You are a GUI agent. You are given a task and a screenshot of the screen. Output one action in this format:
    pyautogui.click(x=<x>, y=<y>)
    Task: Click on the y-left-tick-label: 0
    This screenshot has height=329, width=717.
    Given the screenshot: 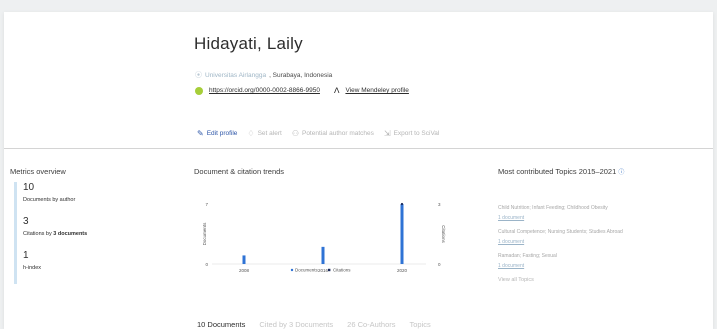 What is the action you would take?
    pyautogui.click(x=206, y=264)
    